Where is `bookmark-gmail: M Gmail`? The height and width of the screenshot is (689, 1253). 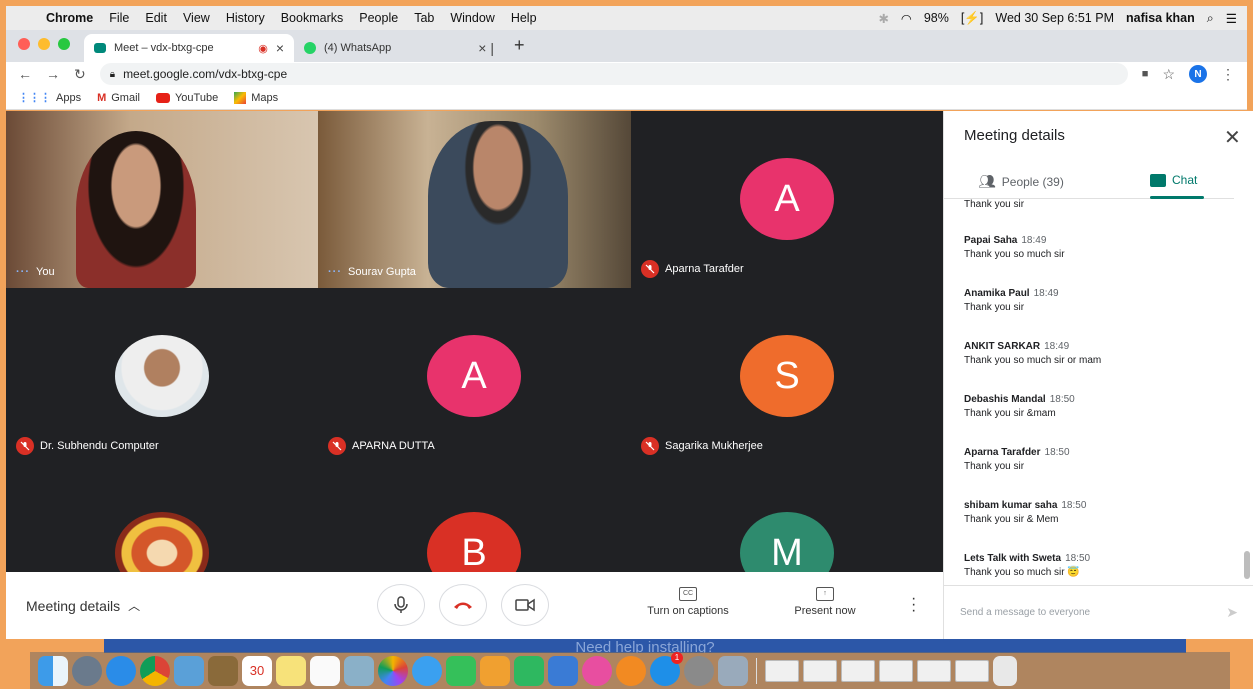
bookmark-gmail: M Gmail is located at coordinates (118, 98).